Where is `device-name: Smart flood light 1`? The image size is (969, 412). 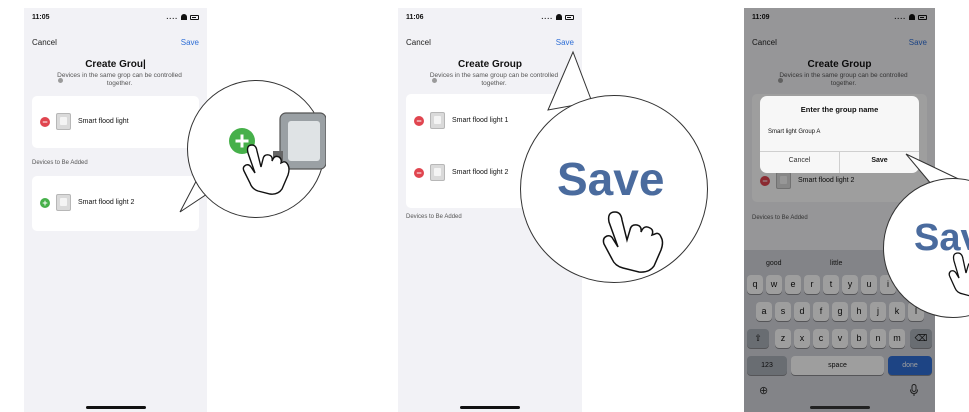 device-name: Smart flood light 1 is located at coordinates (480, 120).